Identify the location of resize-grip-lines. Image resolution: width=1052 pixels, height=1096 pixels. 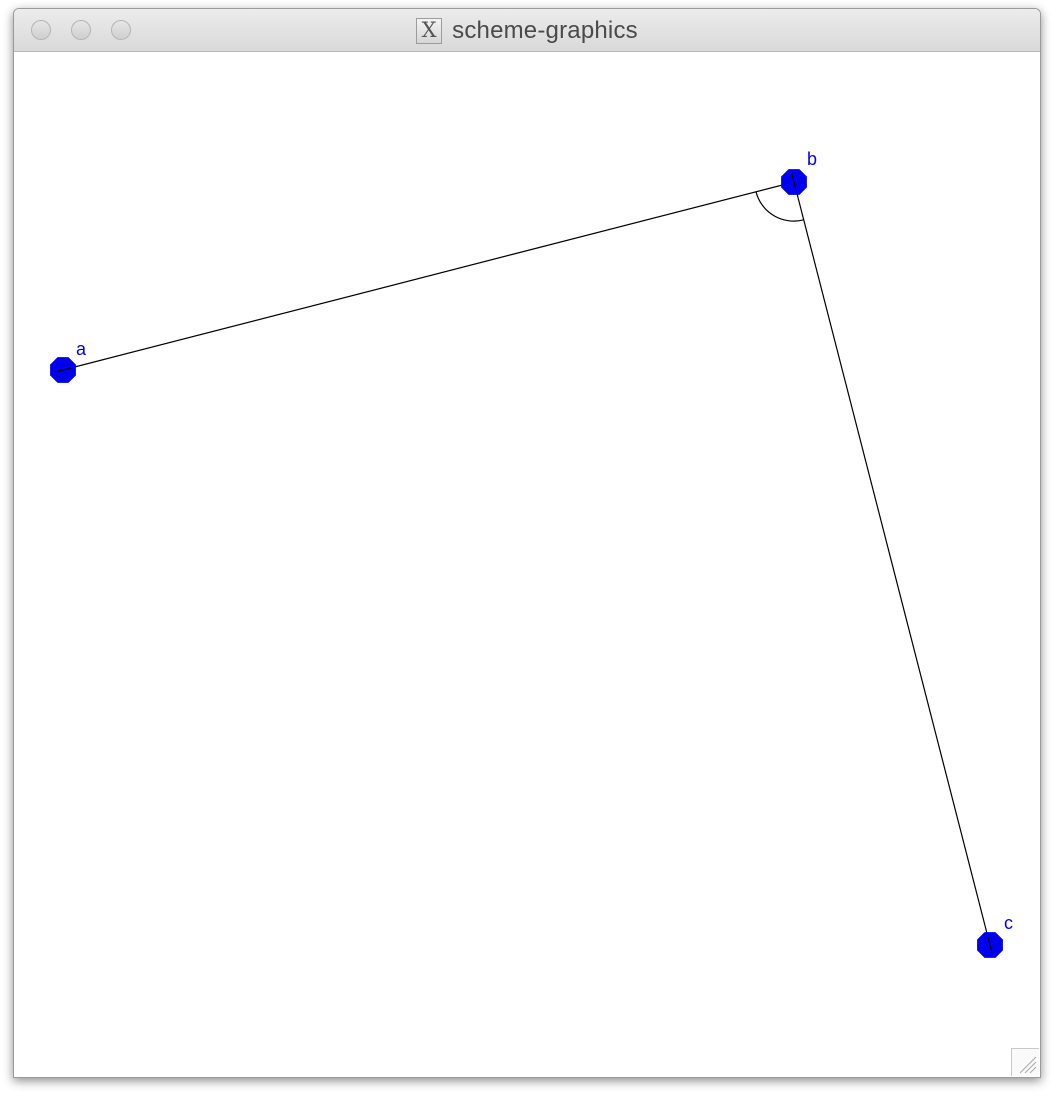
(1028, 1065).